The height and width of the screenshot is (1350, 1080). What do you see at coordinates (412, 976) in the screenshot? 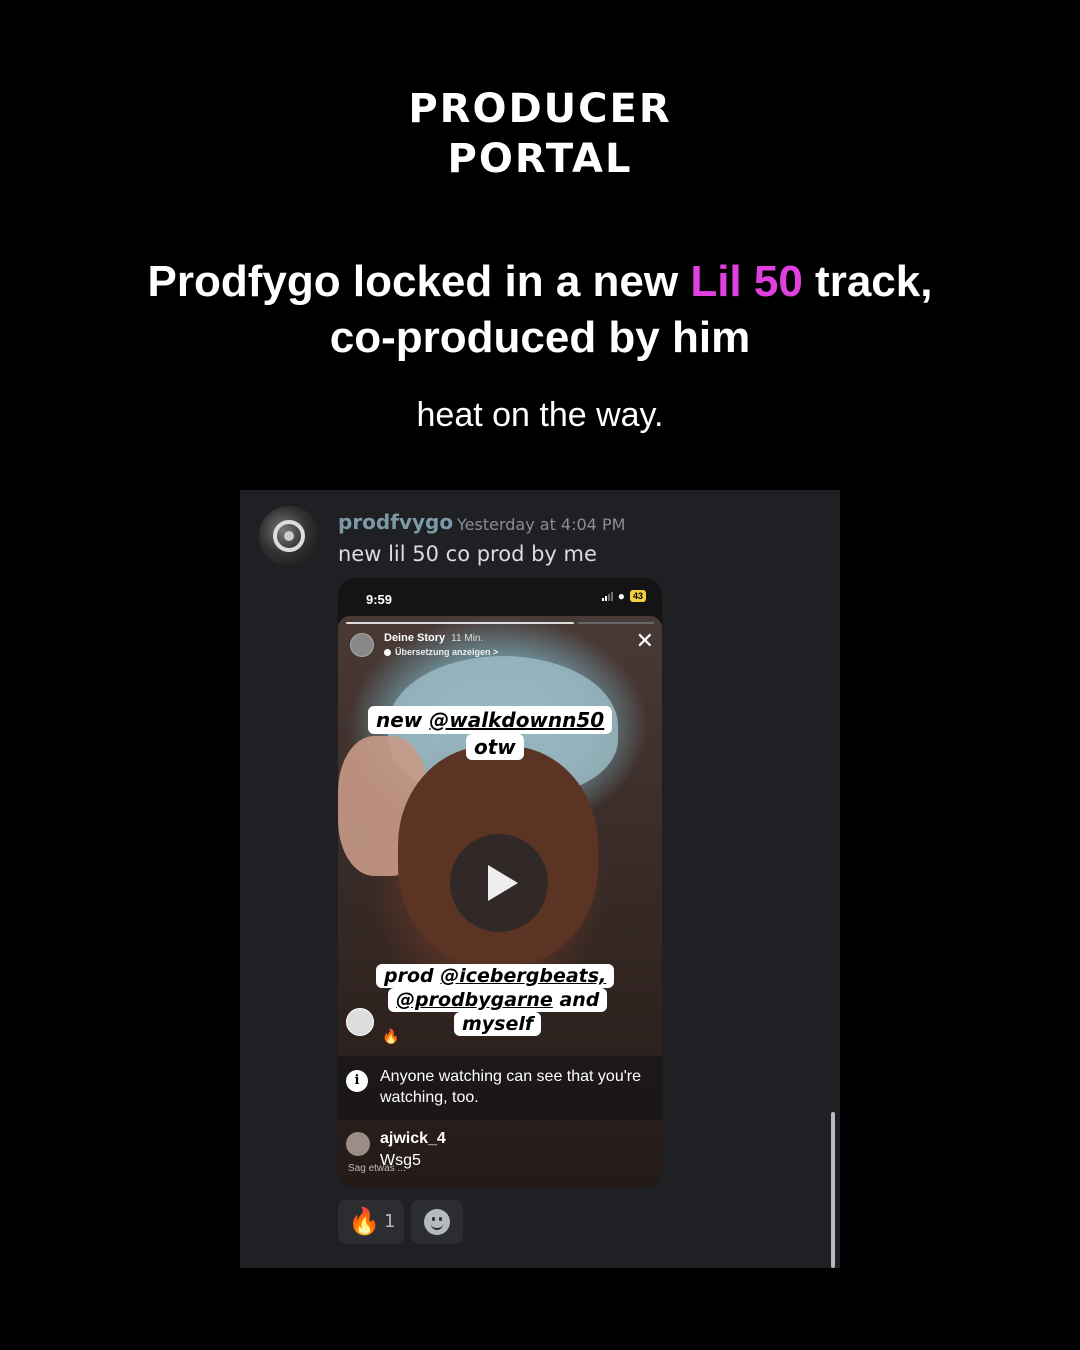
I see `sticker-bottom-prefix: prod` at bounding box center [412, 976].